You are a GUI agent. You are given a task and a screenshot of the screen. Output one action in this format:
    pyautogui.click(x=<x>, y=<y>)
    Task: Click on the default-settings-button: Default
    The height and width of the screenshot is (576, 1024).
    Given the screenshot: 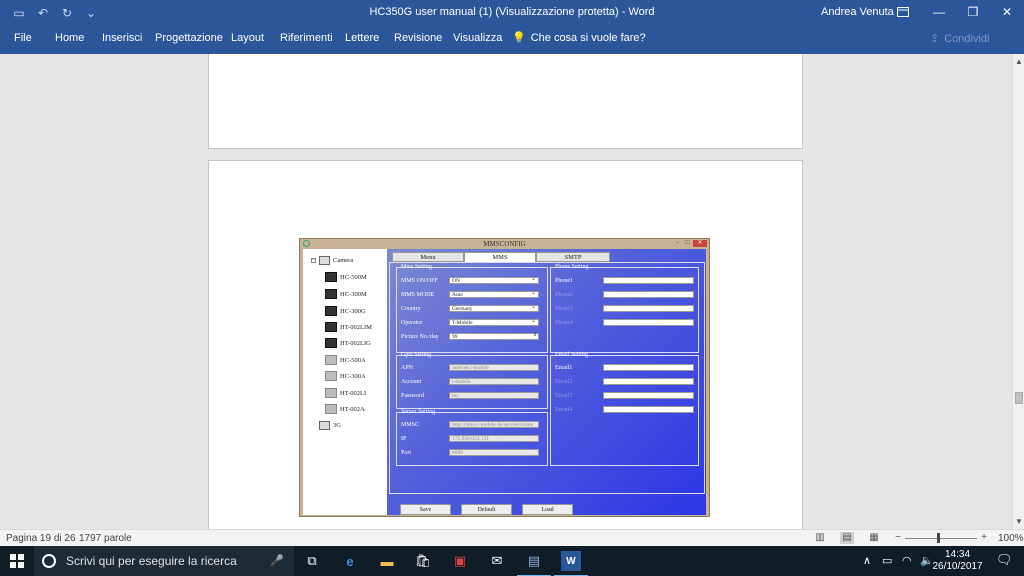 What is the action you would take?
    pyautogui.click(x=486, y=509)
    